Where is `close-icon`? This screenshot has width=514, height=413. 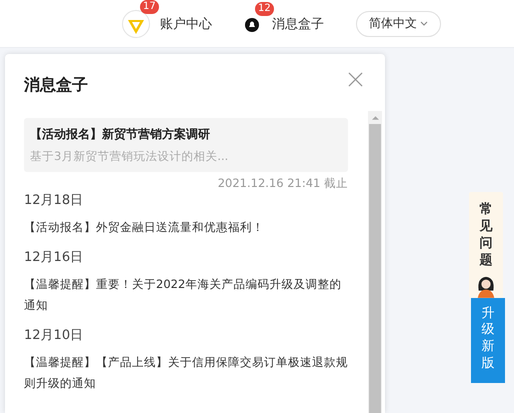
close-icon is located at coordinates (355, 79).